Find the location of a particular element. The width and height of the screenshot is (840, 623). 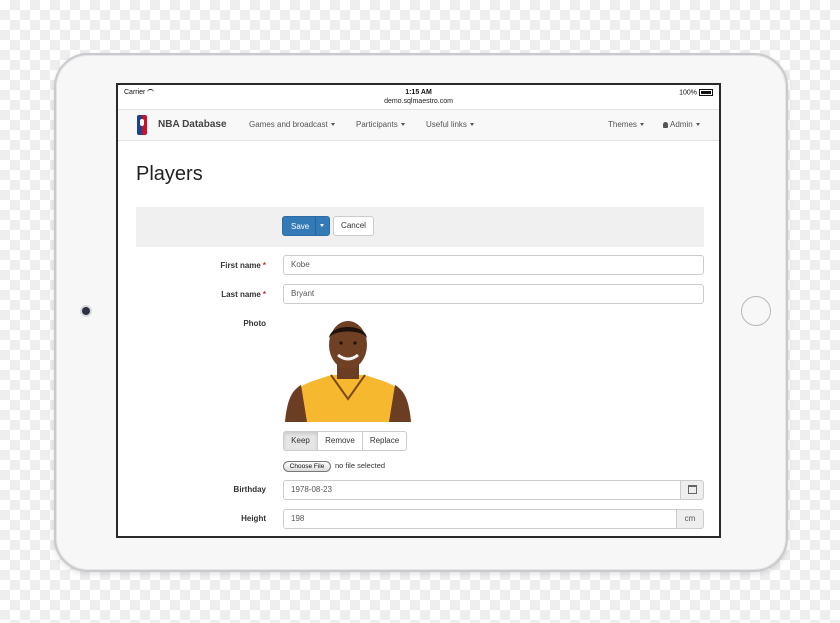

birthday-picker is located at coordinates (692, 490).